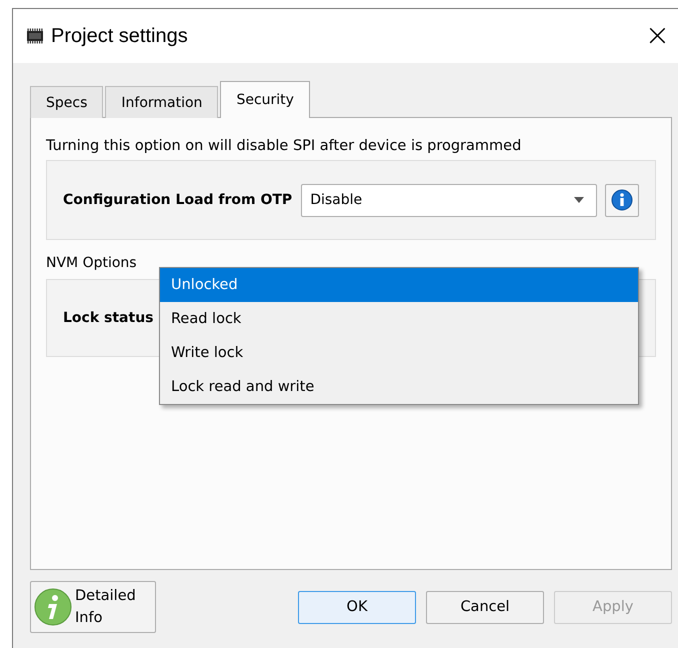 This screenshot has height=648, width=678. Describe the element at coordinates (399, 319) in the screenshot. I see `menu-item: Read lock` at that location.